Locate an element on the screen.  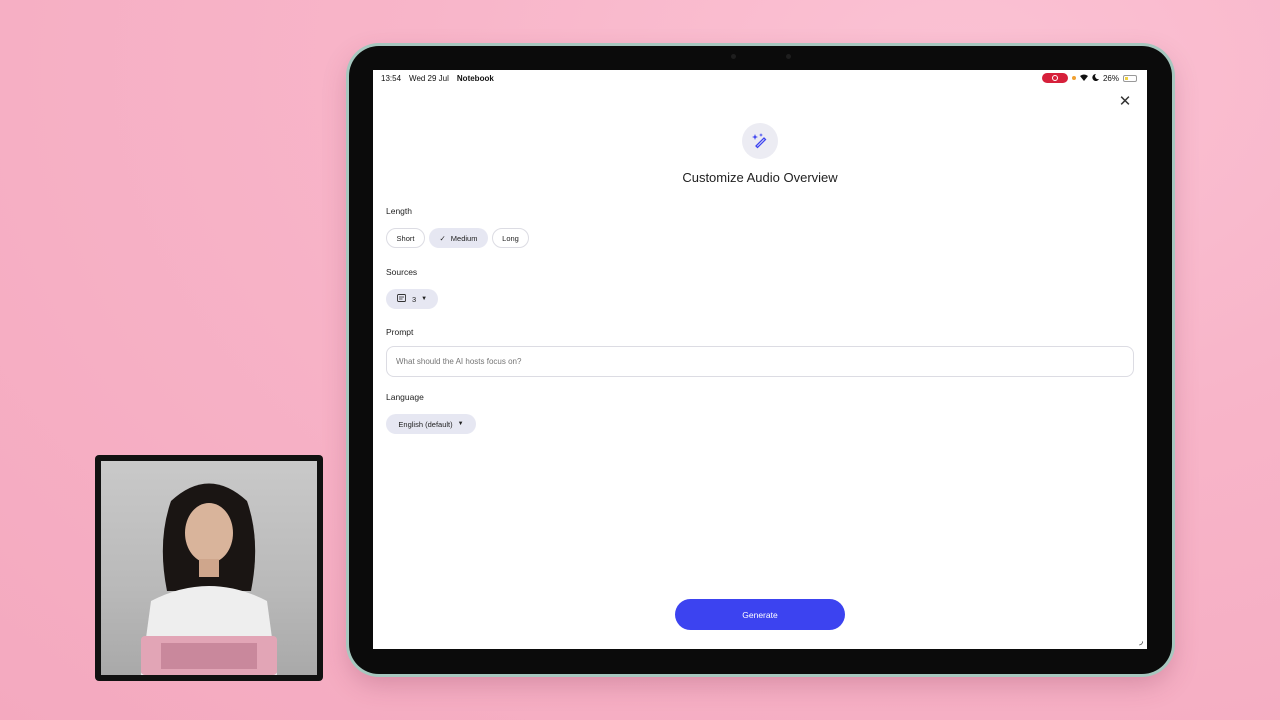
webcam-overlay is located at coordinates (209, 568).